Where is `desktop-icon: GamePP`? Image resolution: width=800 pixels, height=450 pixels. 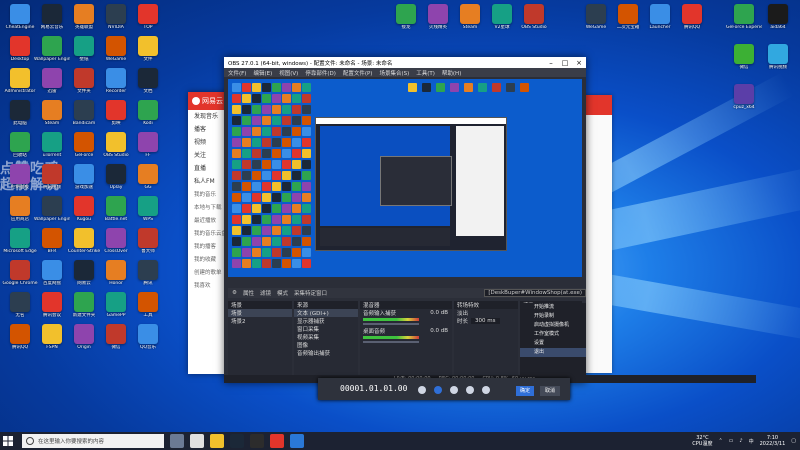
desktop-icon: GamePP is located at coordinates (116, 305).